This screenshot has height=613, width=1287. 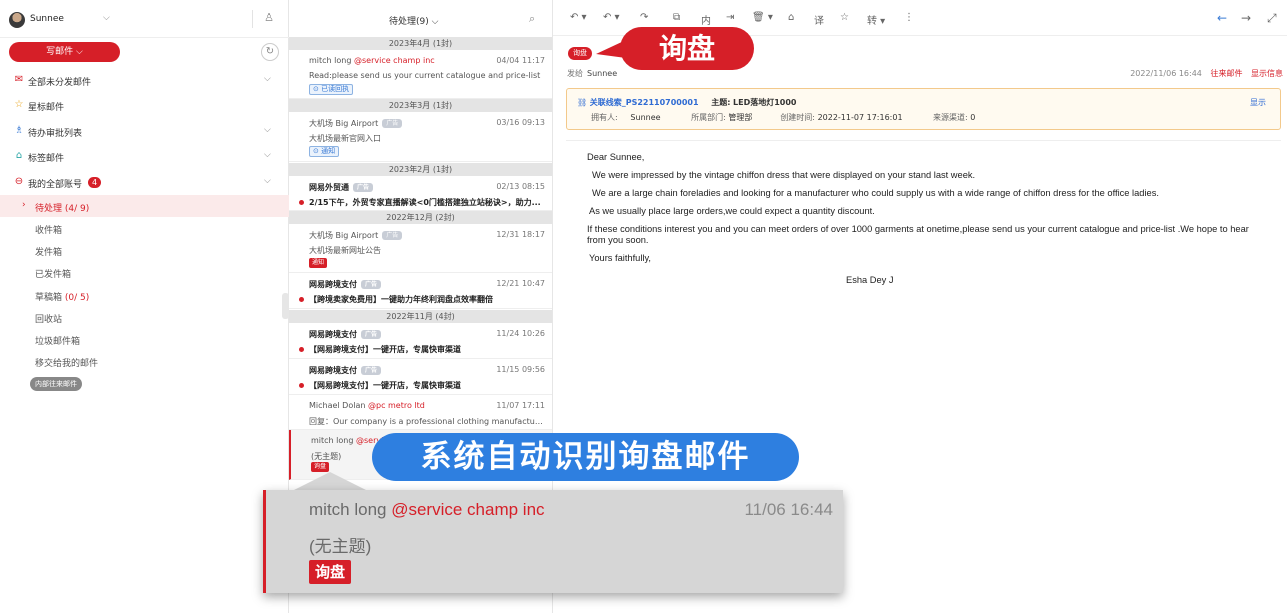 I want to click on nav-label: 标签邮件, so click(x=46, y=159).